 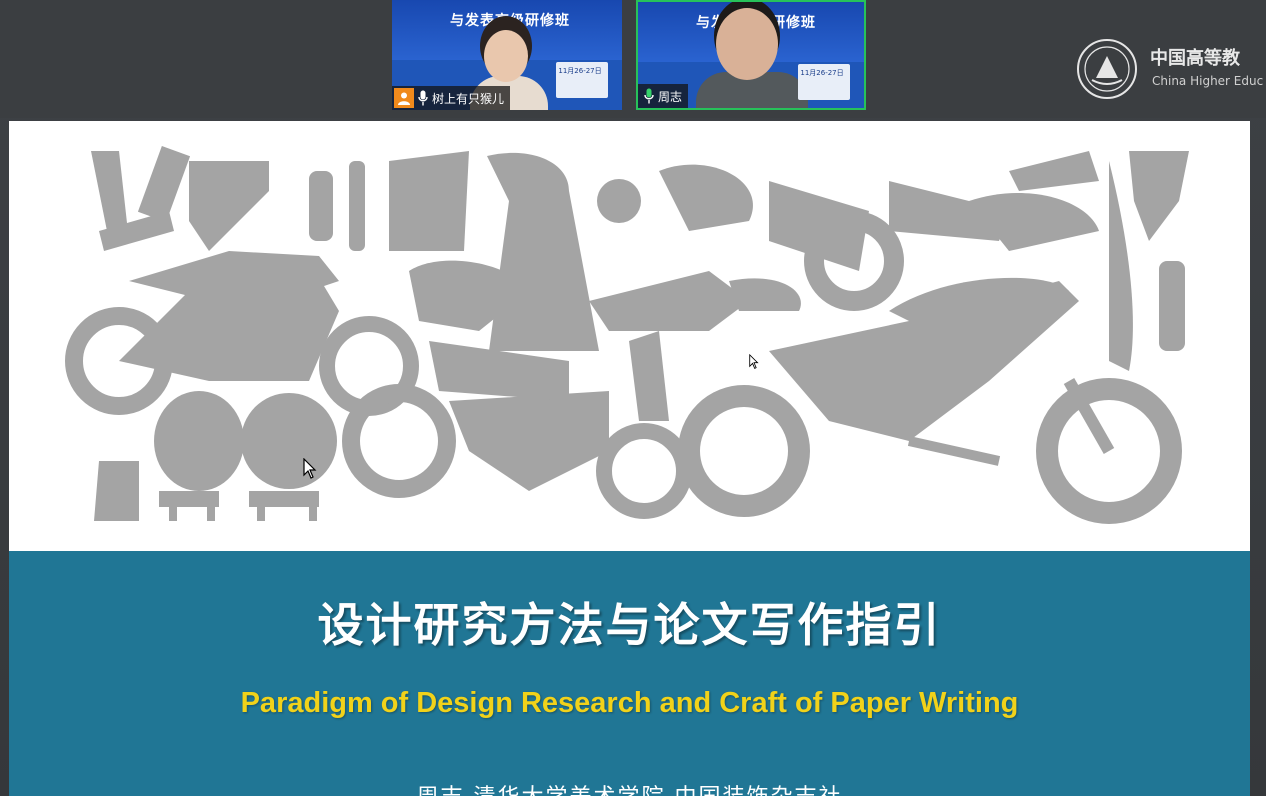 I want to click on broadcaster-logo: 中国高等教 China Higher Educ, so click(x=1171, y=70).